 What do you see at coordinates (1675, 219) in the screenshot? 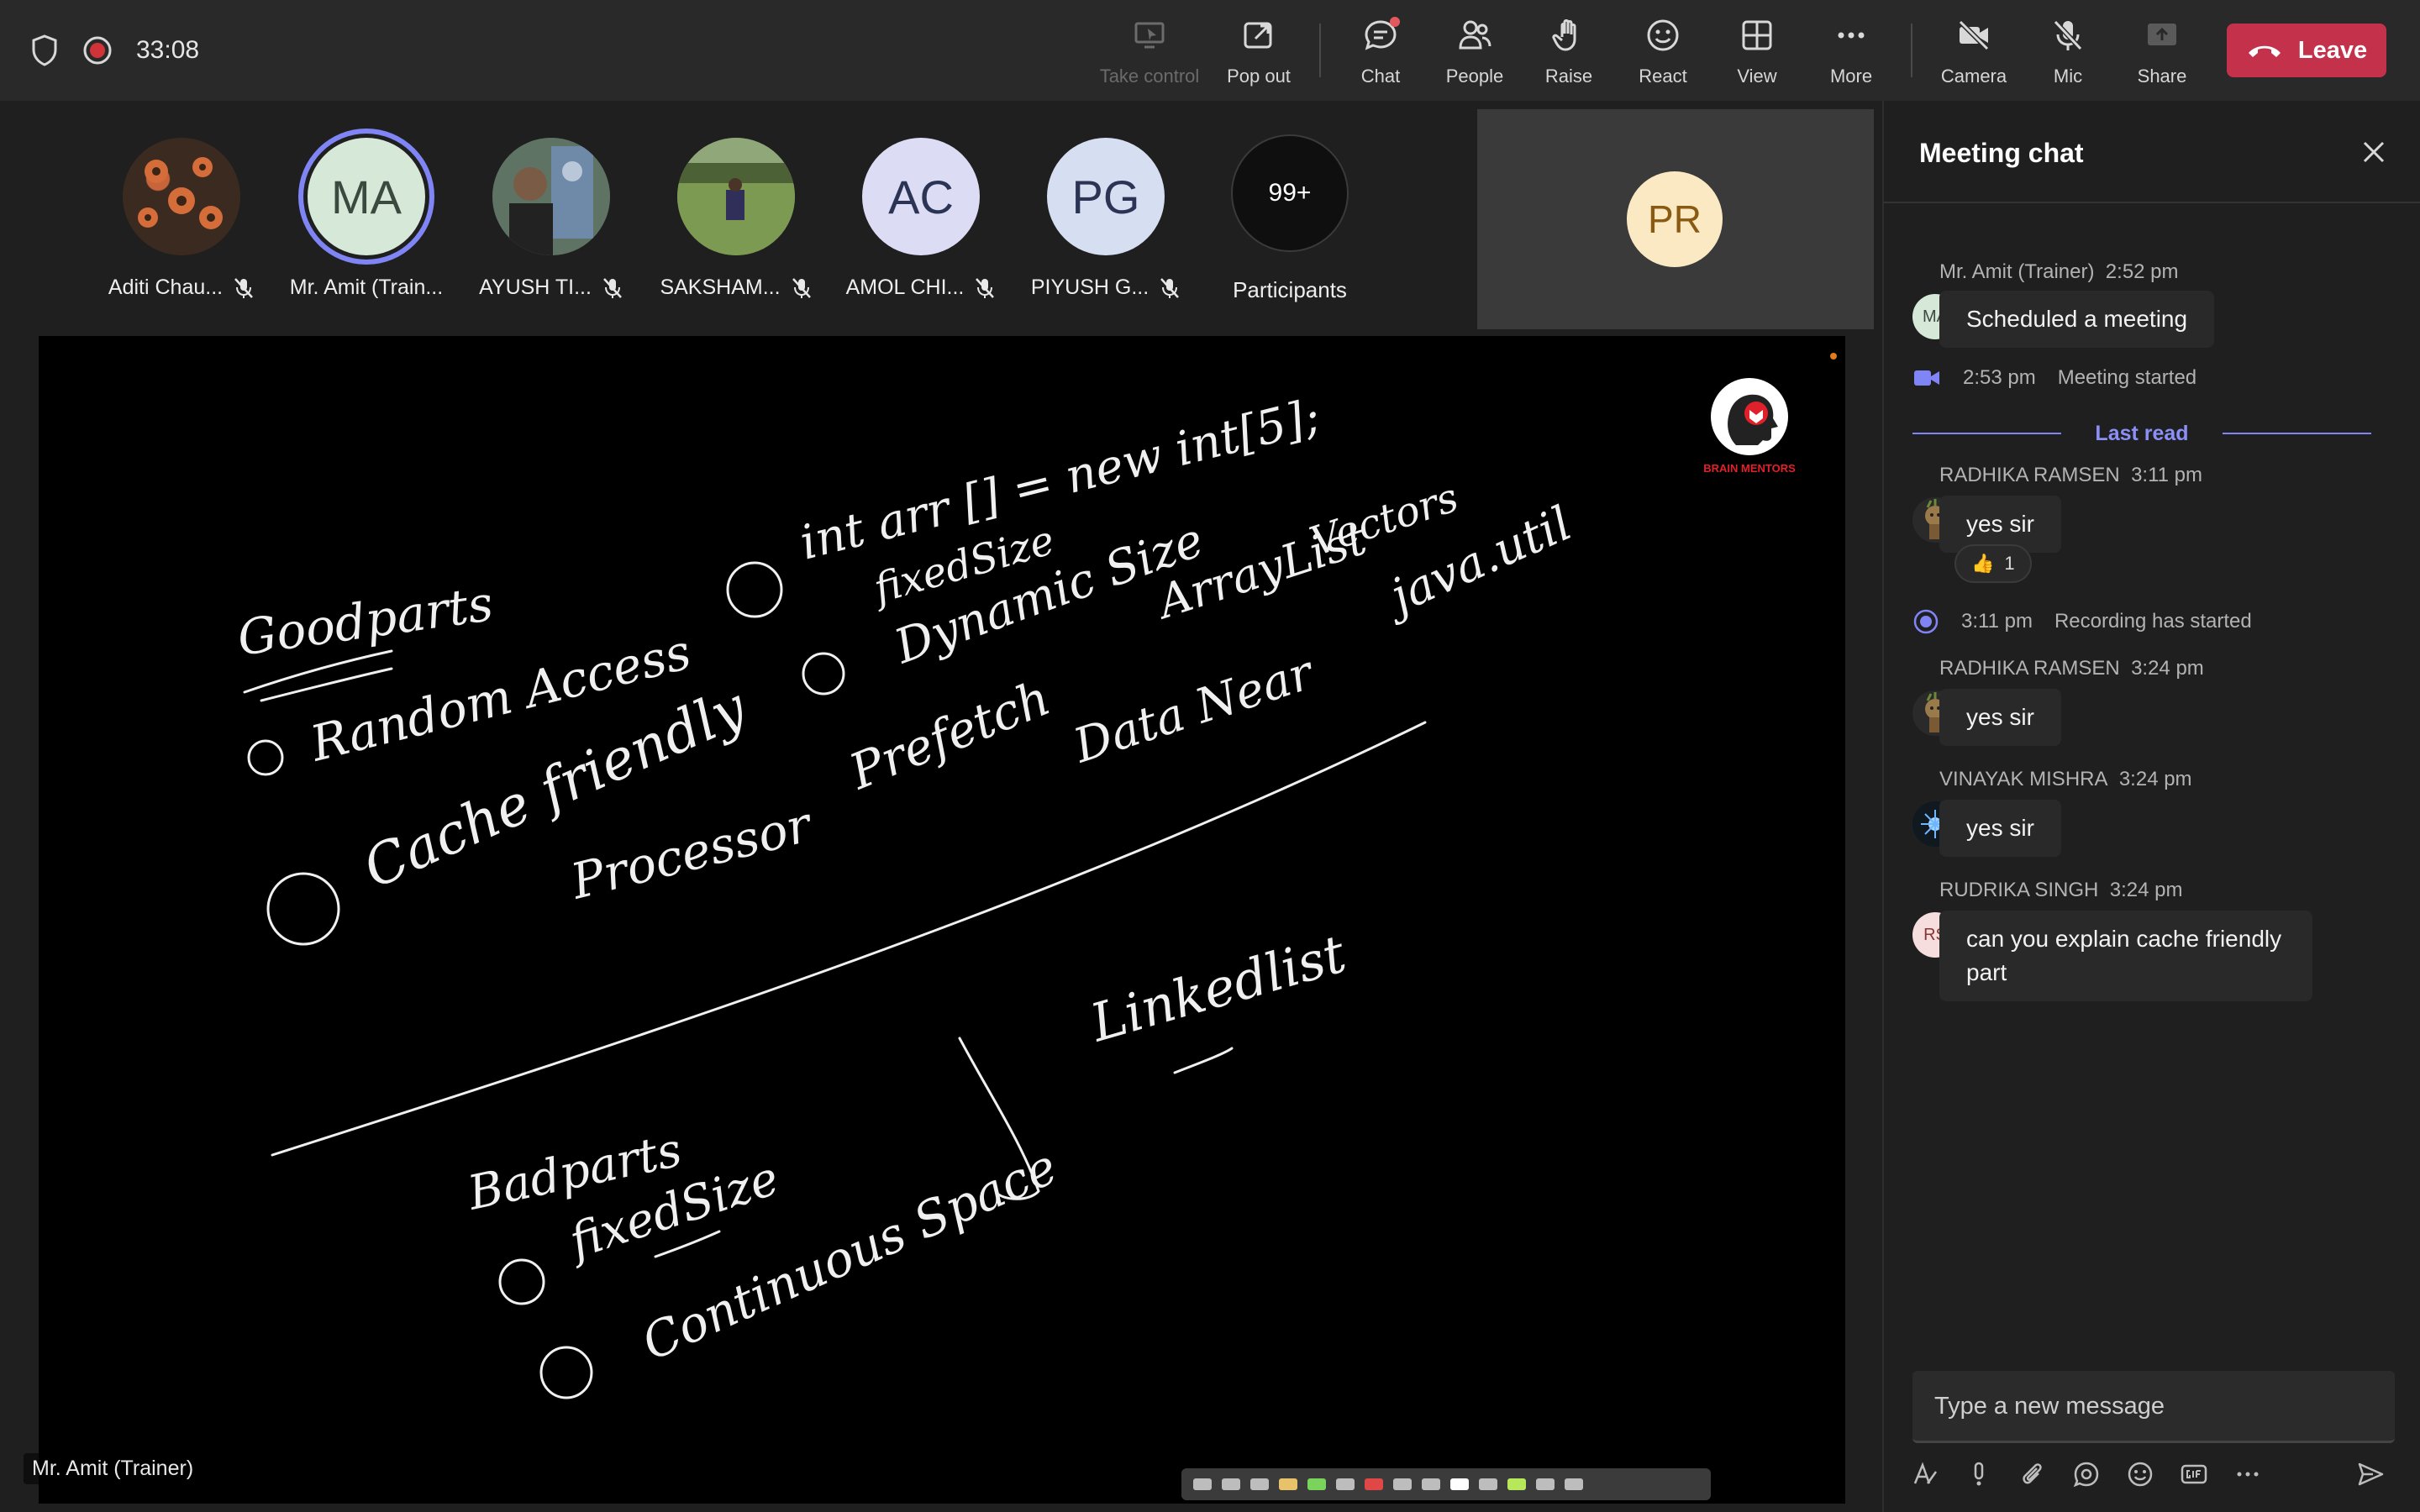
I see `avatar: PR` at bounding box center [1675, 219].